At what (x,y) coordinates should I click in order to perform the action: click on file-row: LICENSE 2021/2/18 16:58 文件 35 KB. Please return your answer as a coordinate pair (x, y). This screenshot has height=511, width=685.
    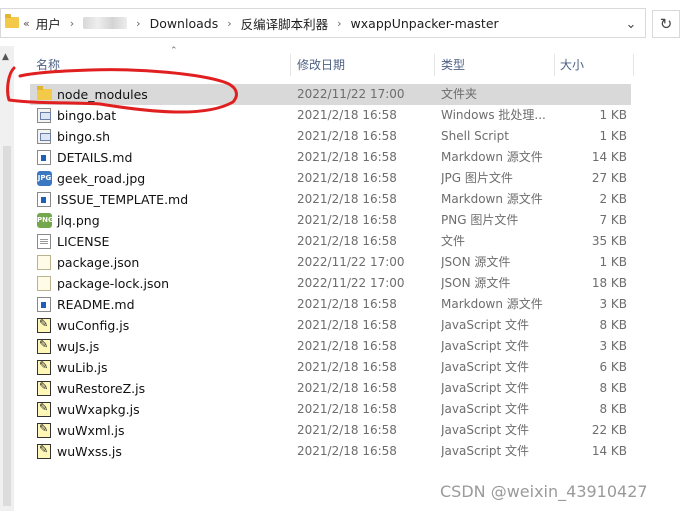
    Looking at the image, I should click on (330, 241).